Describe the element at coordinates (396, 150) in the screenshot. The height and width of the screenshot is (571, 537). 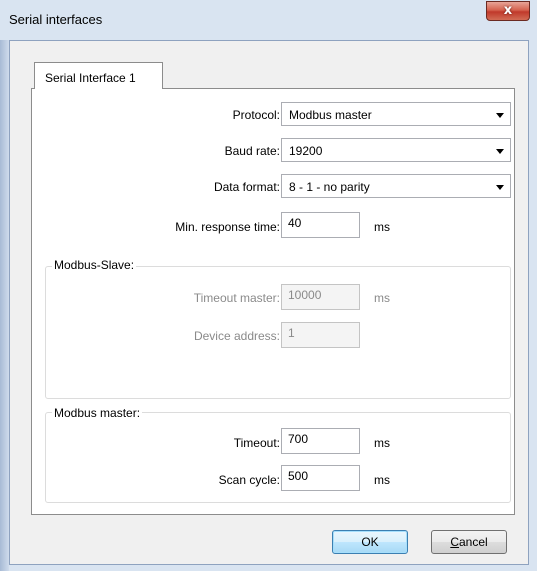
I see `baud-rate-select: 19200` at that location.